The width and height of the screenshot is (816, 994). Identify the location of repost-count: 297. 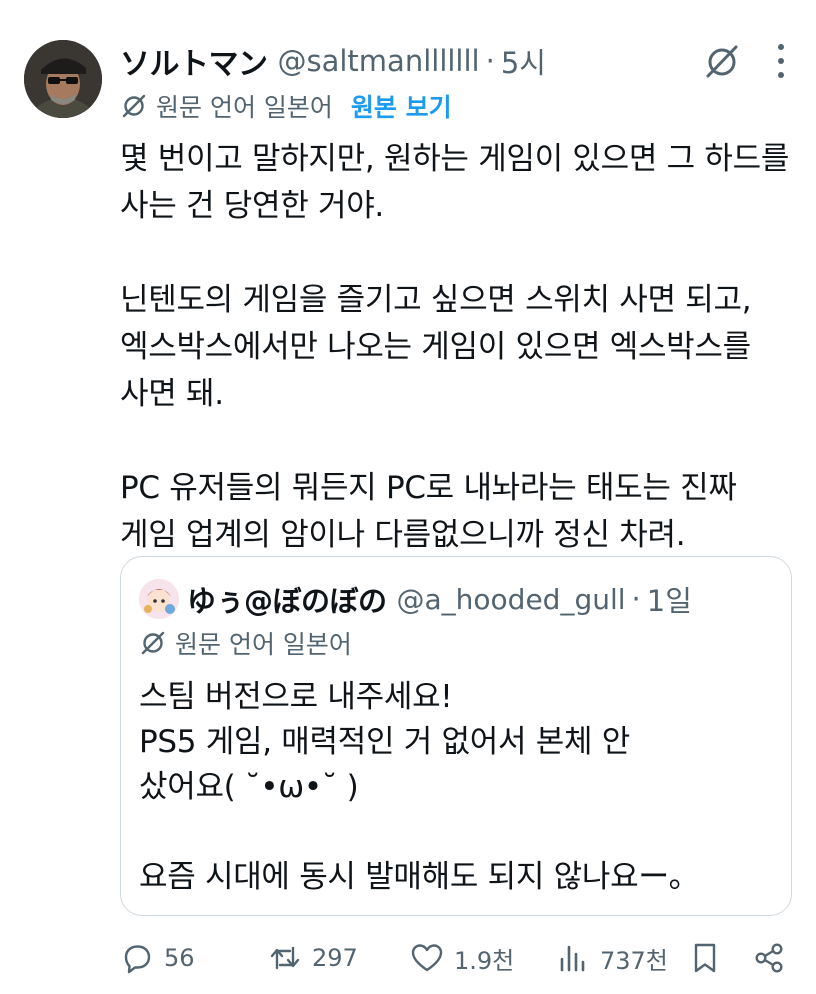
(335, 958).